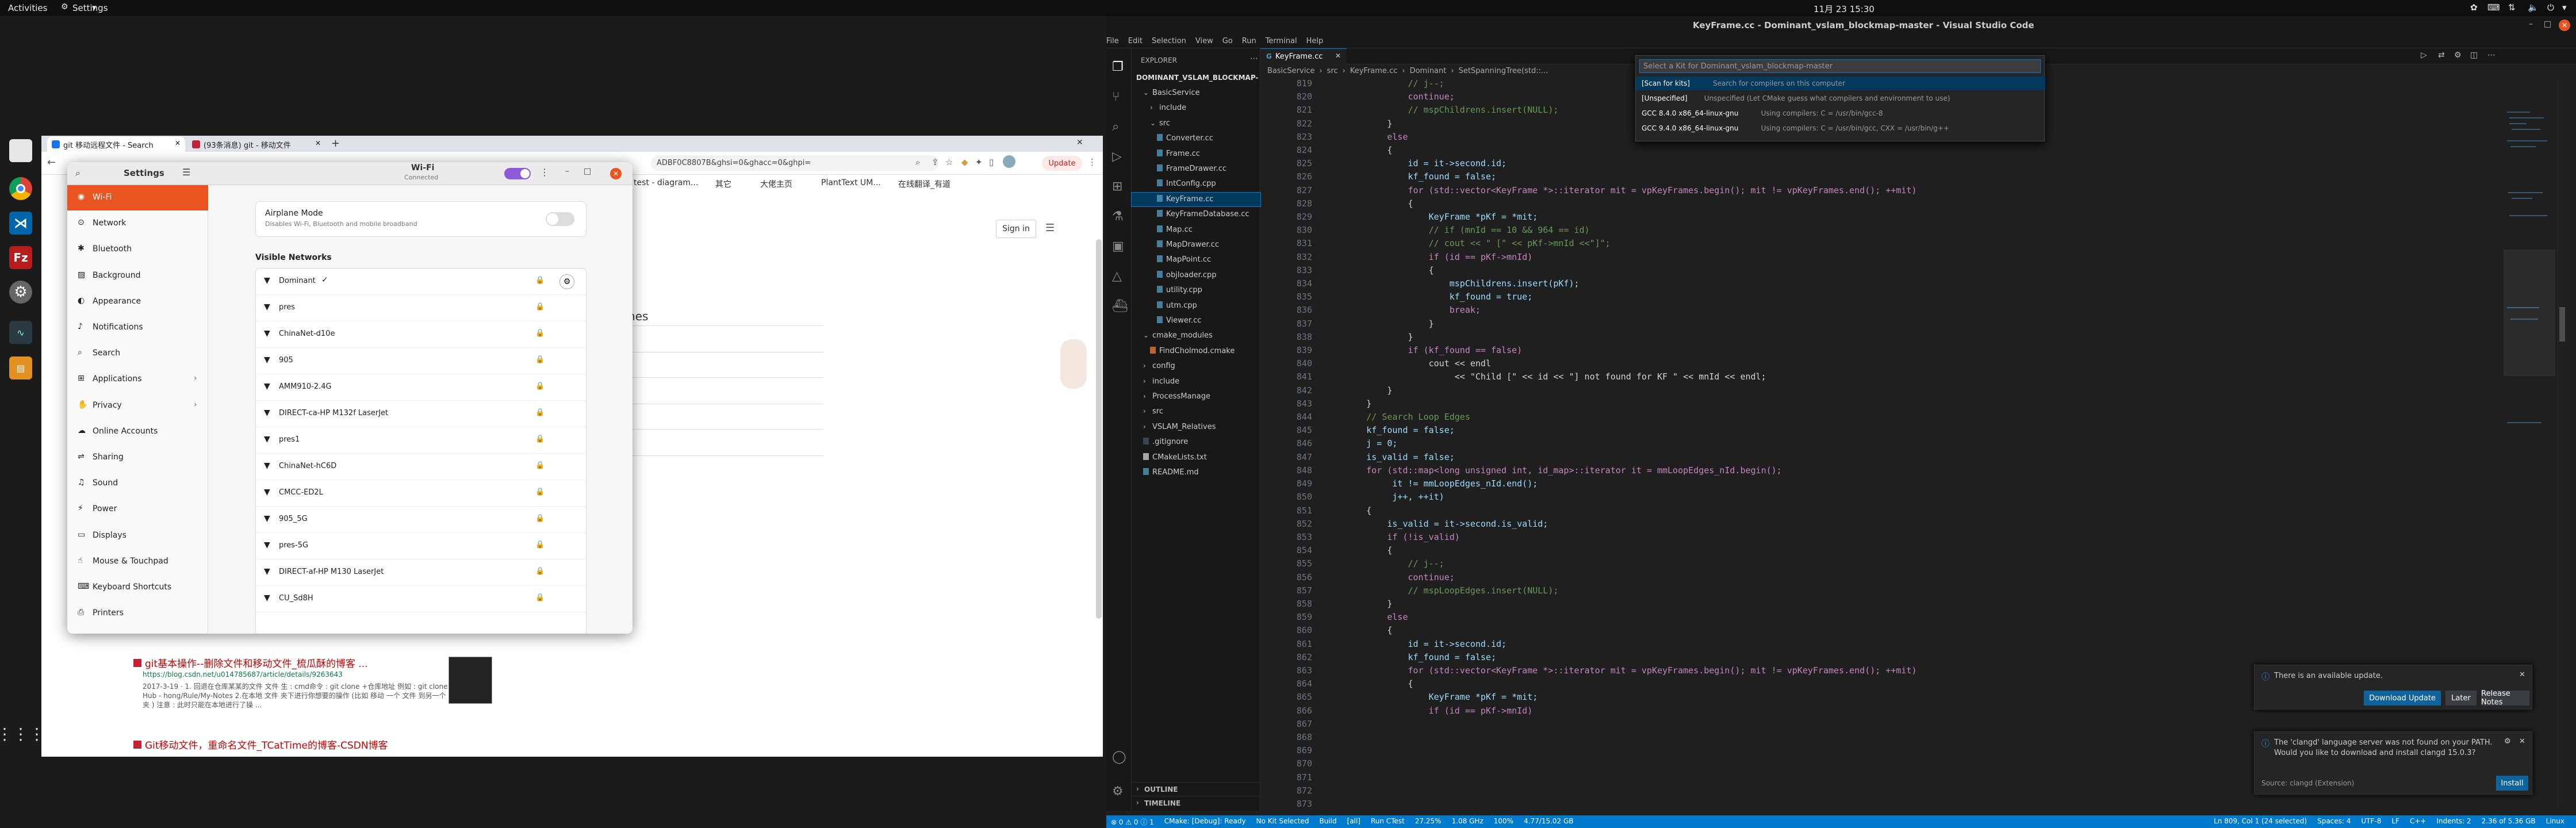  What do you see at coordinates (949, 162) in the screenshot?
I see `star-icon: ☆` at bounding box center [949, 162].